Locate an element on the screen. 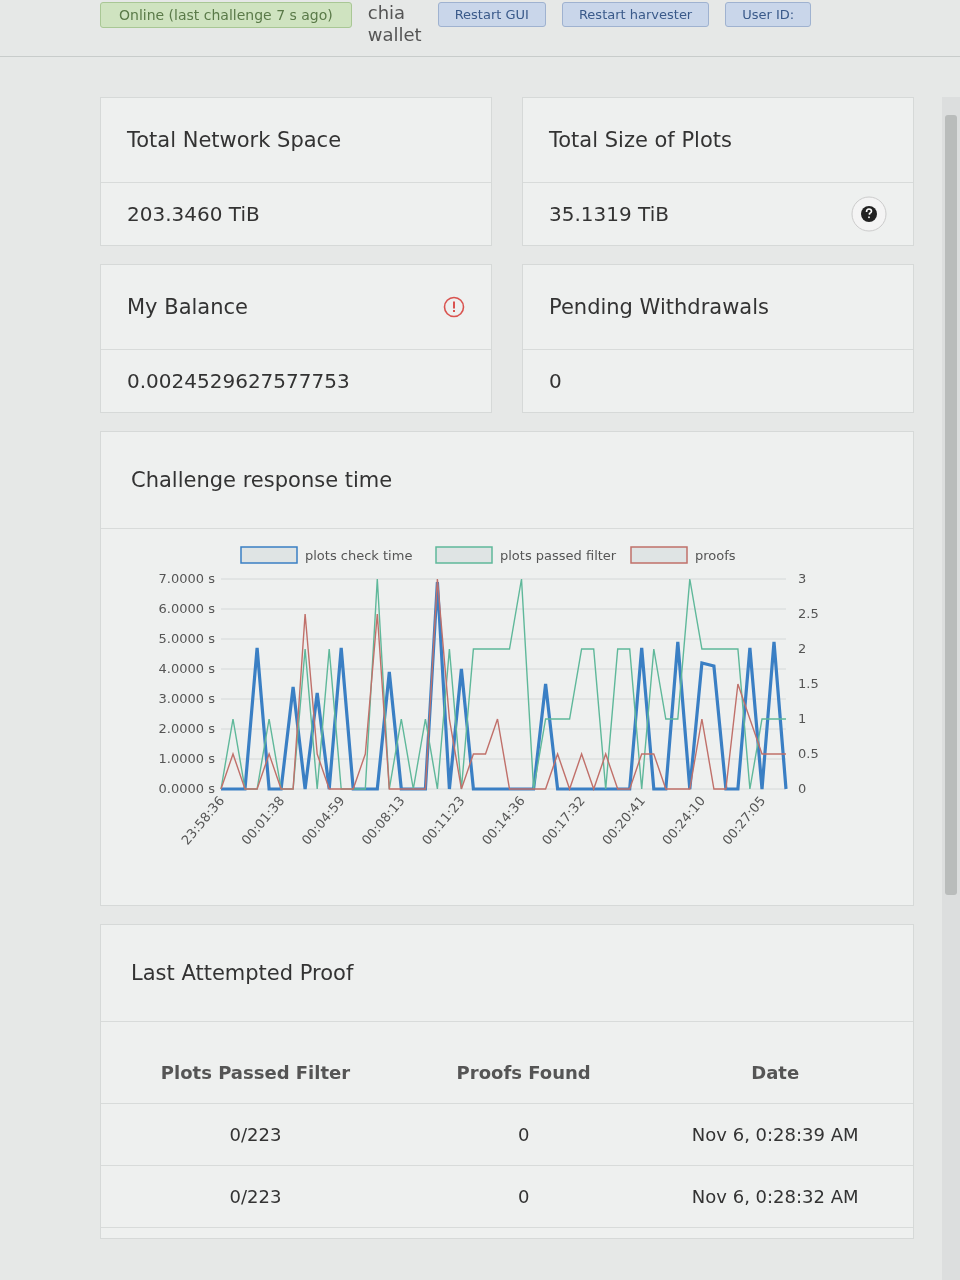 This screenshot has height=1280, width=960. axis-label: 7.0000 s is located at coordinates (186, 578).